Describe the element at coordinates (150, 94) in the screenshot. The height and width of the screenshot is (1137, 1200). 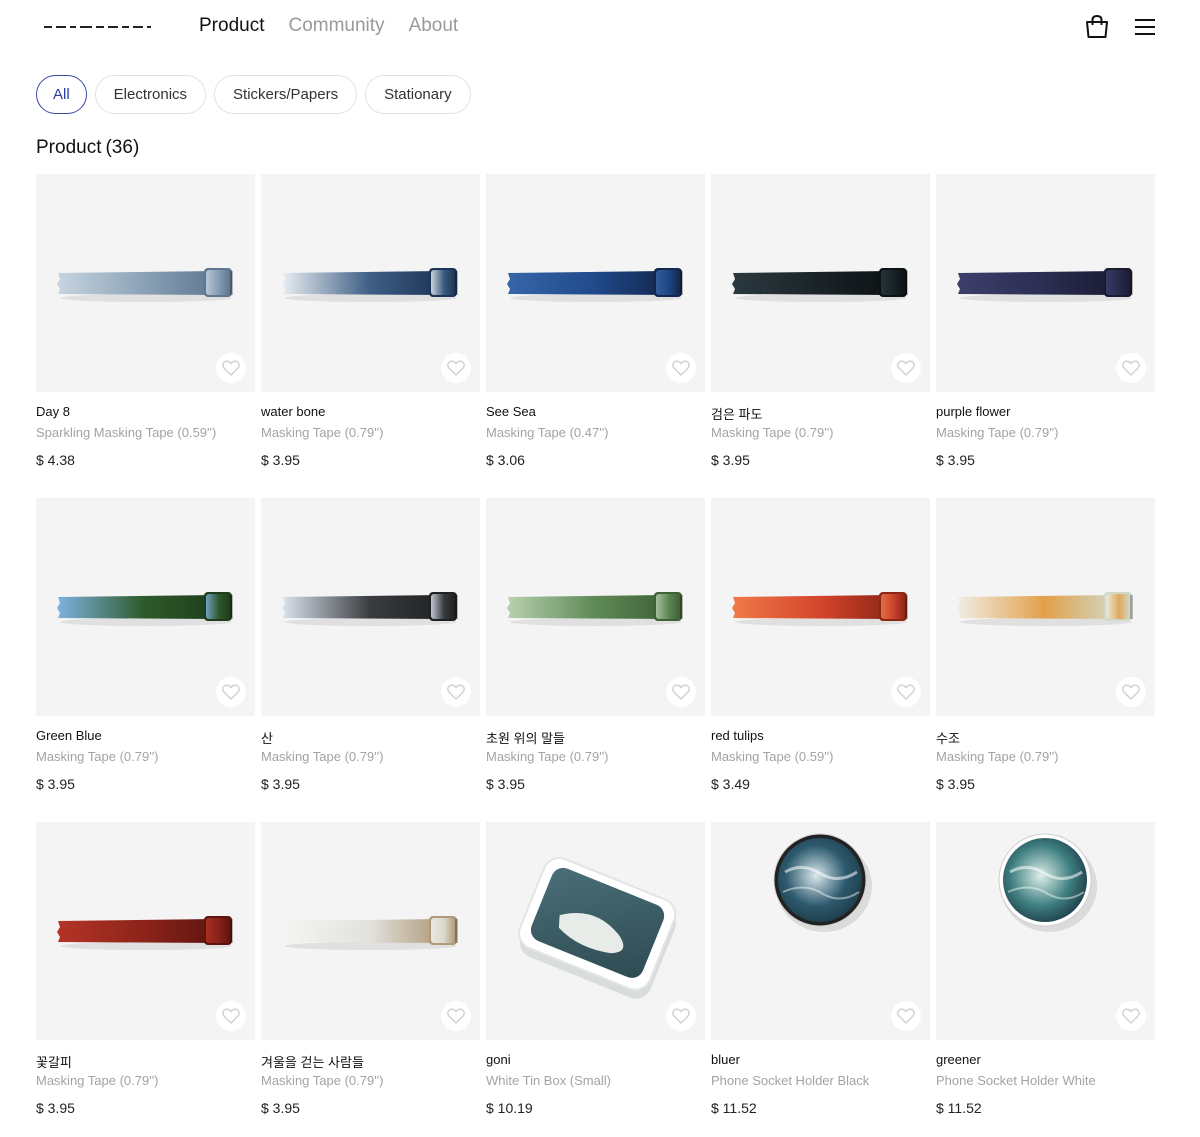
I see `filter-electronics: Electronics` at that location.